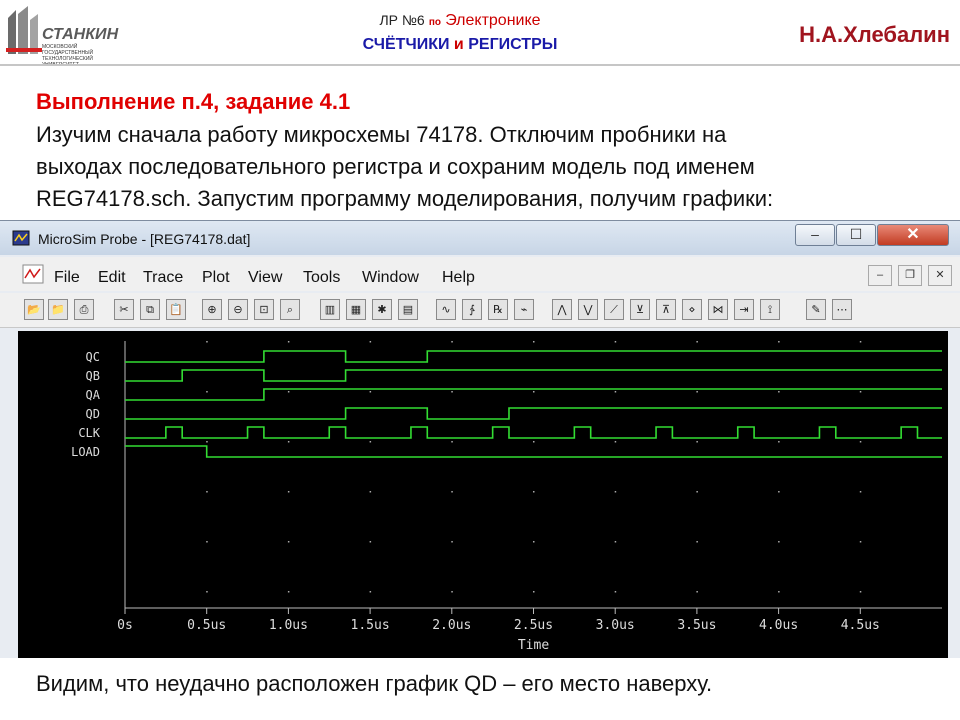  Describe the element at coordinates (480, 238) in the screenshot. I see `window-titlebar: MicroSim Probe - [REG74178.dat] ‒ ☐ ✕` at that location.